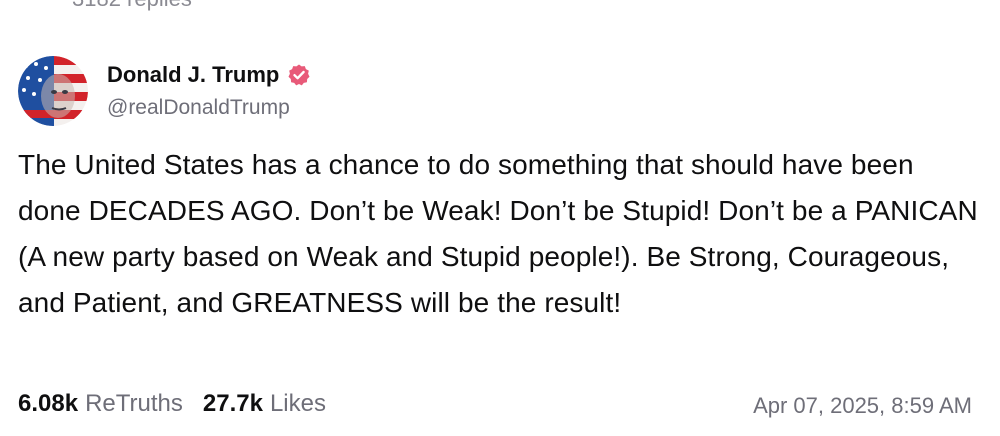  What do you see at coordinates (264, 404) in the screenshot?
I see `likes-stat: 27.7k Likes` at bounding box center [264, 404].